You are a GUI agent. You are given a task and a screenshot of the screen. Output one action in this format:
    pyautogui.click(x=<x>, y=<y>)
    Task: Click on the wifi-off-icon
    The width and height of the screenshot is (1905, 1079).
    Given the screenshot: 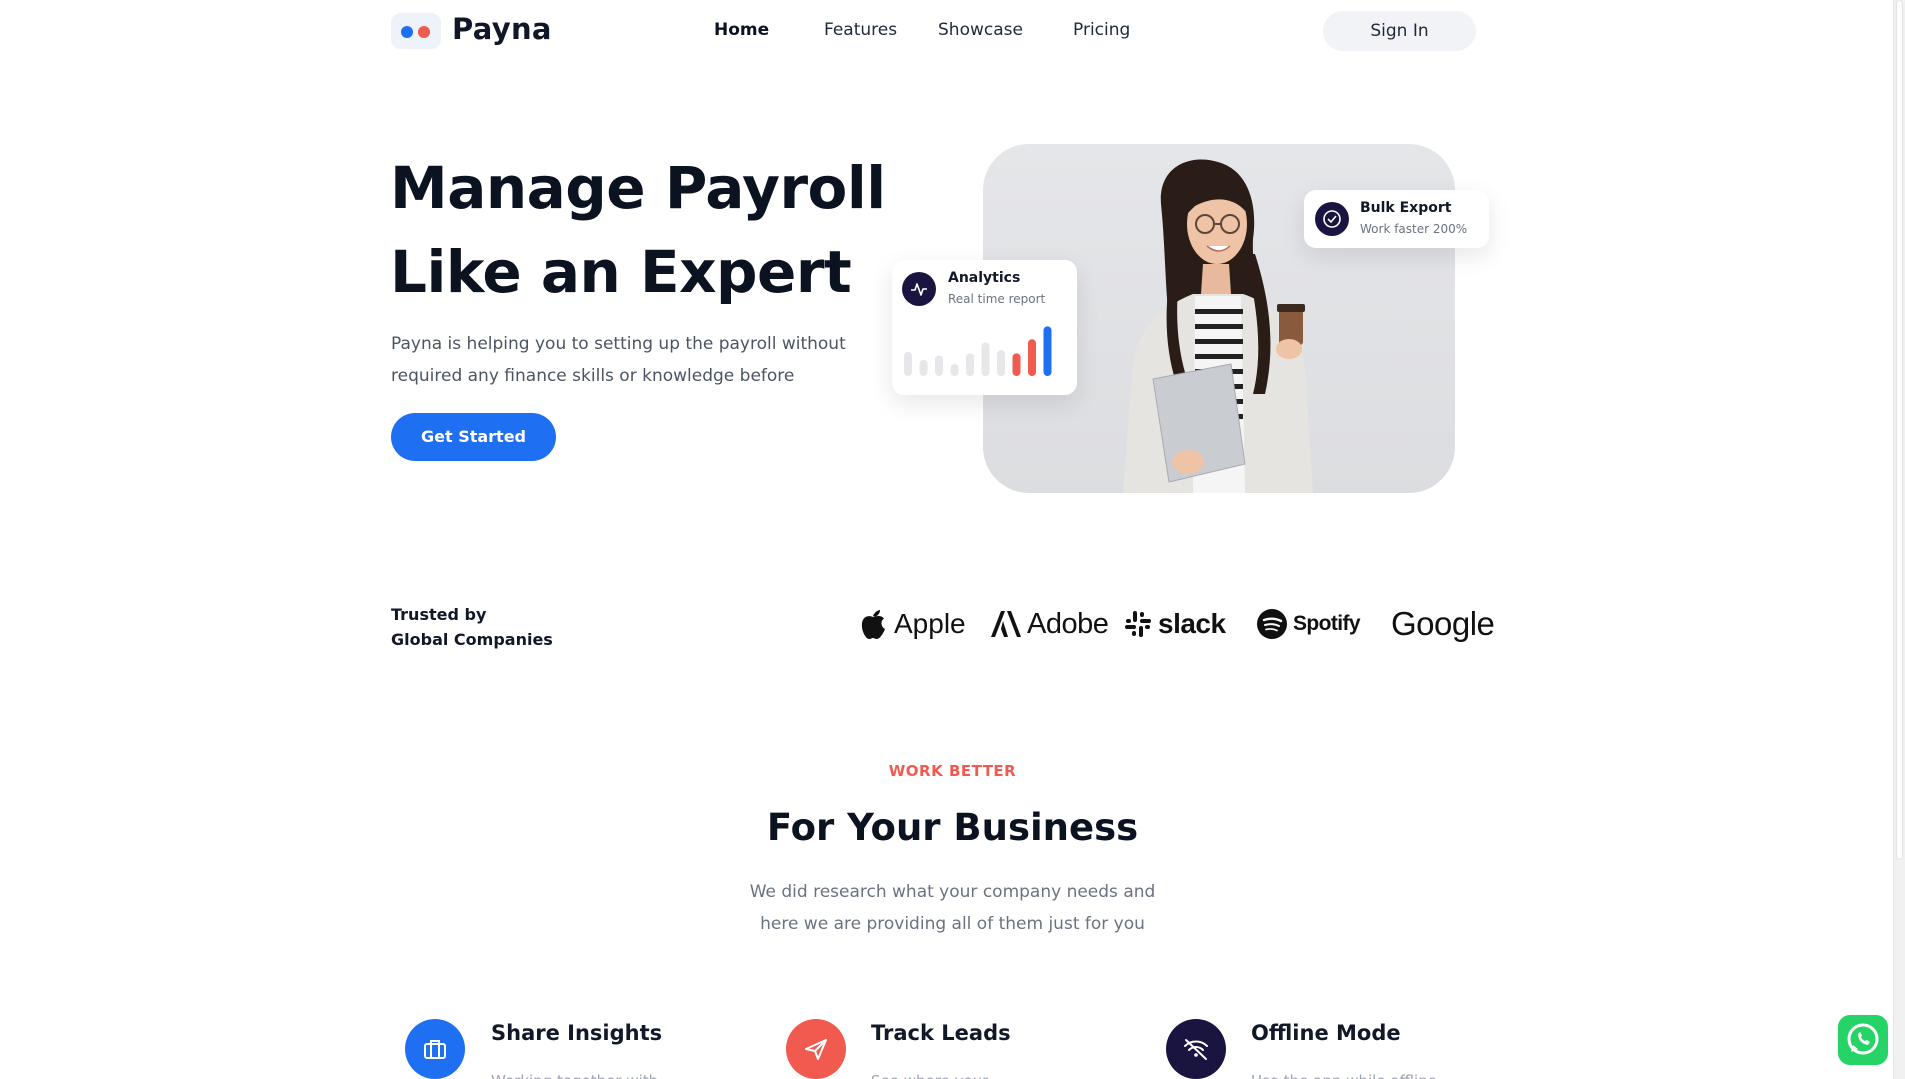 What is the action you would take?
    pyautogui.click(x=1196, y=1049)
    